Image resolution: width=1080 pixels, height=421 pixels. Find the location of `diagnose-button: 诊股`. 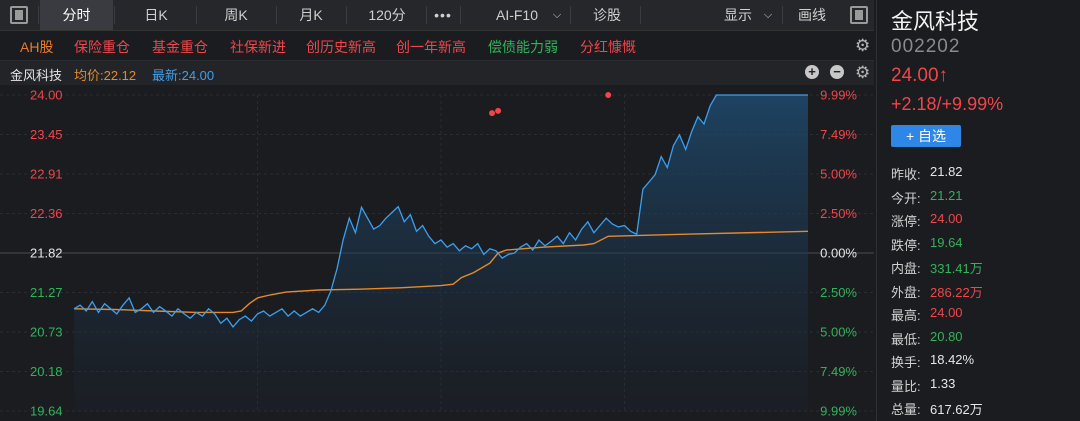

diagnose-button: 诊股 is located at coordinates (607, 15).